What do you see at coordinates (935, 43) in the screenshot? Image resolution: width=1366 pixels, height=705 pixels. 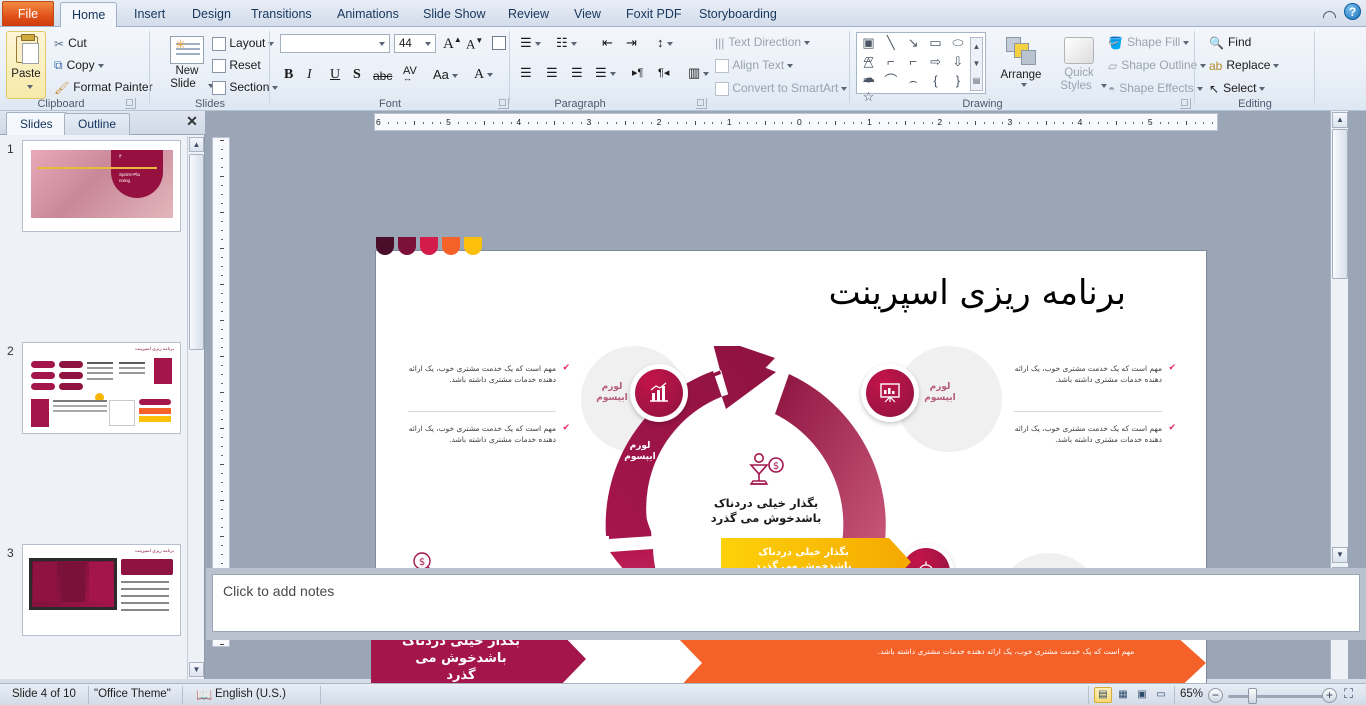 I see `shape-rectangle-icon: ▭` at bounding box center [935, 43].